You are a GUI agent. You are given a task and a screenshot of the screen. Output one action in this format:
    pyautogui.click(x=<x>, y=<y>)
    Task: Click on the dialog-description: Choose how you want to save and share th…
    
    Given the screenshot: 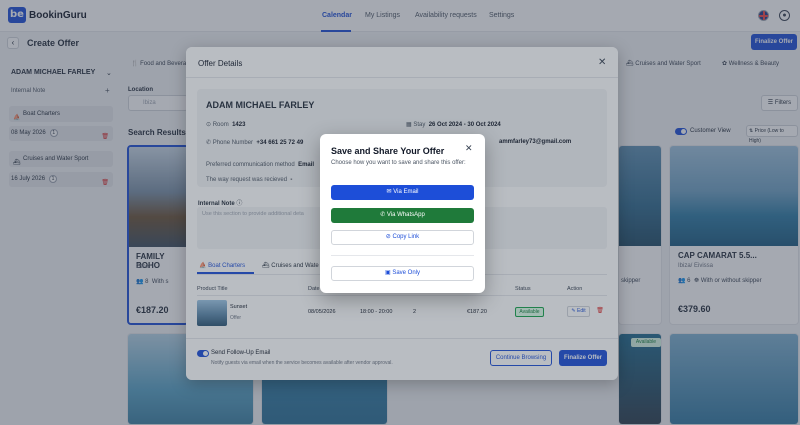 What is the action you would take?
    pyautogui.click(x=398, y=163)
    